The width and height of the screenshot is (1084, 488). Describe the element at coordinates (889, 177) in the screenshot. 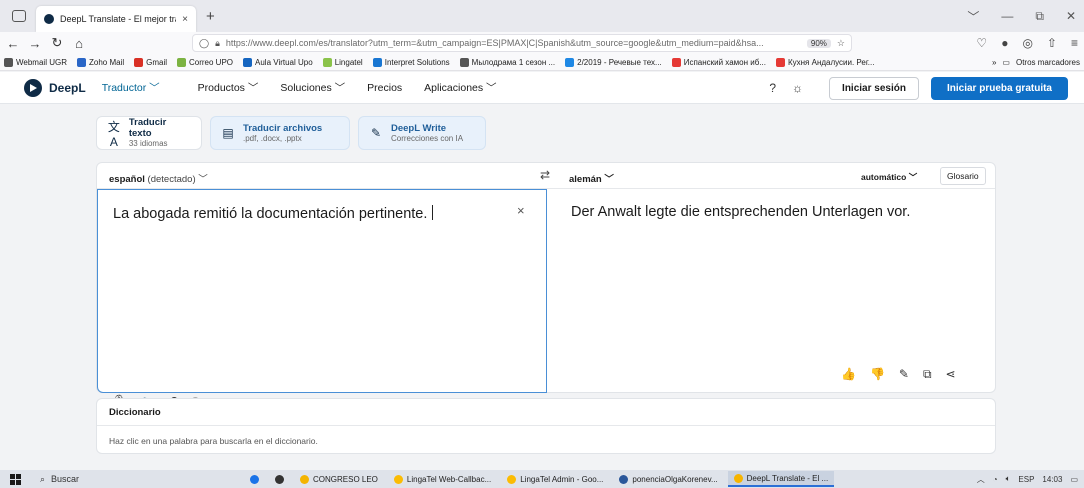

I see `formality-select: automático ﹀` at that location.